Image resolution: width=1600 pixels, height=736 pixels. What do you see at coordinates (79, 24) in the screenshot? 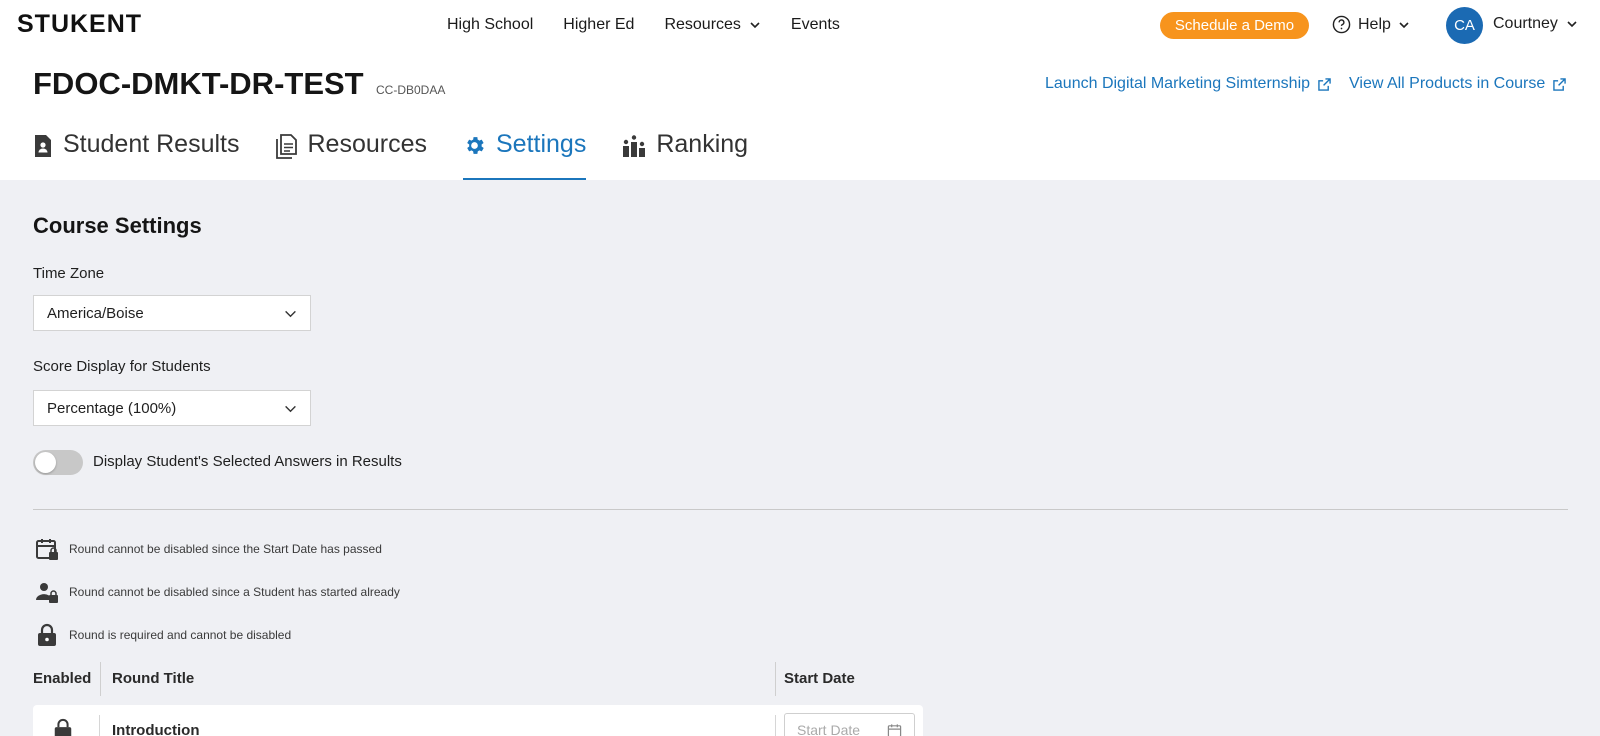
I see `stukent-logo: STUKENT` at bounding box center [79, 24].